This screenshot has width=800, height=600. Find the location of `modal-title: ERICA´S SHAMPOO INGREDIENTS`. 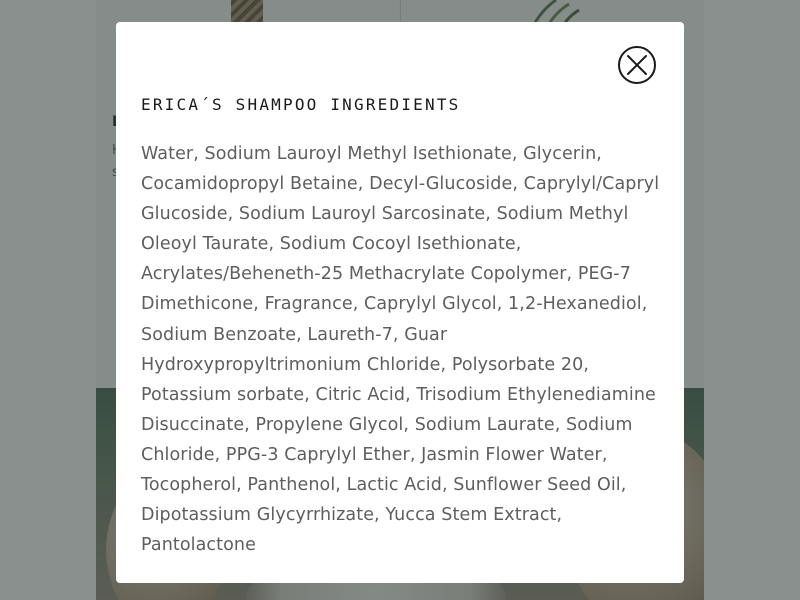

modal-title: ERICA´S SHAMPOO INGREDIENTS is located at coordinates (301, 104).